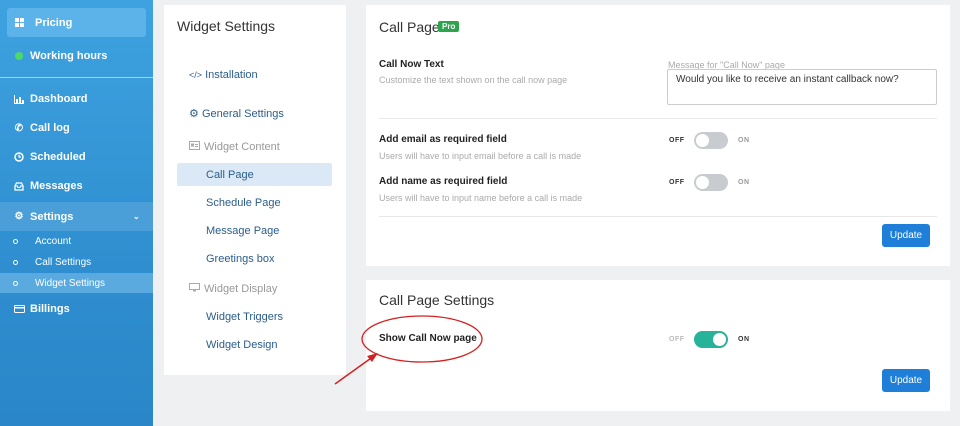 The width and height of the screenshot is (960, 426). Describe the element at coordinates (744, 339) in the screenshot. I see `show-call-now-on-label: ON` at that location.